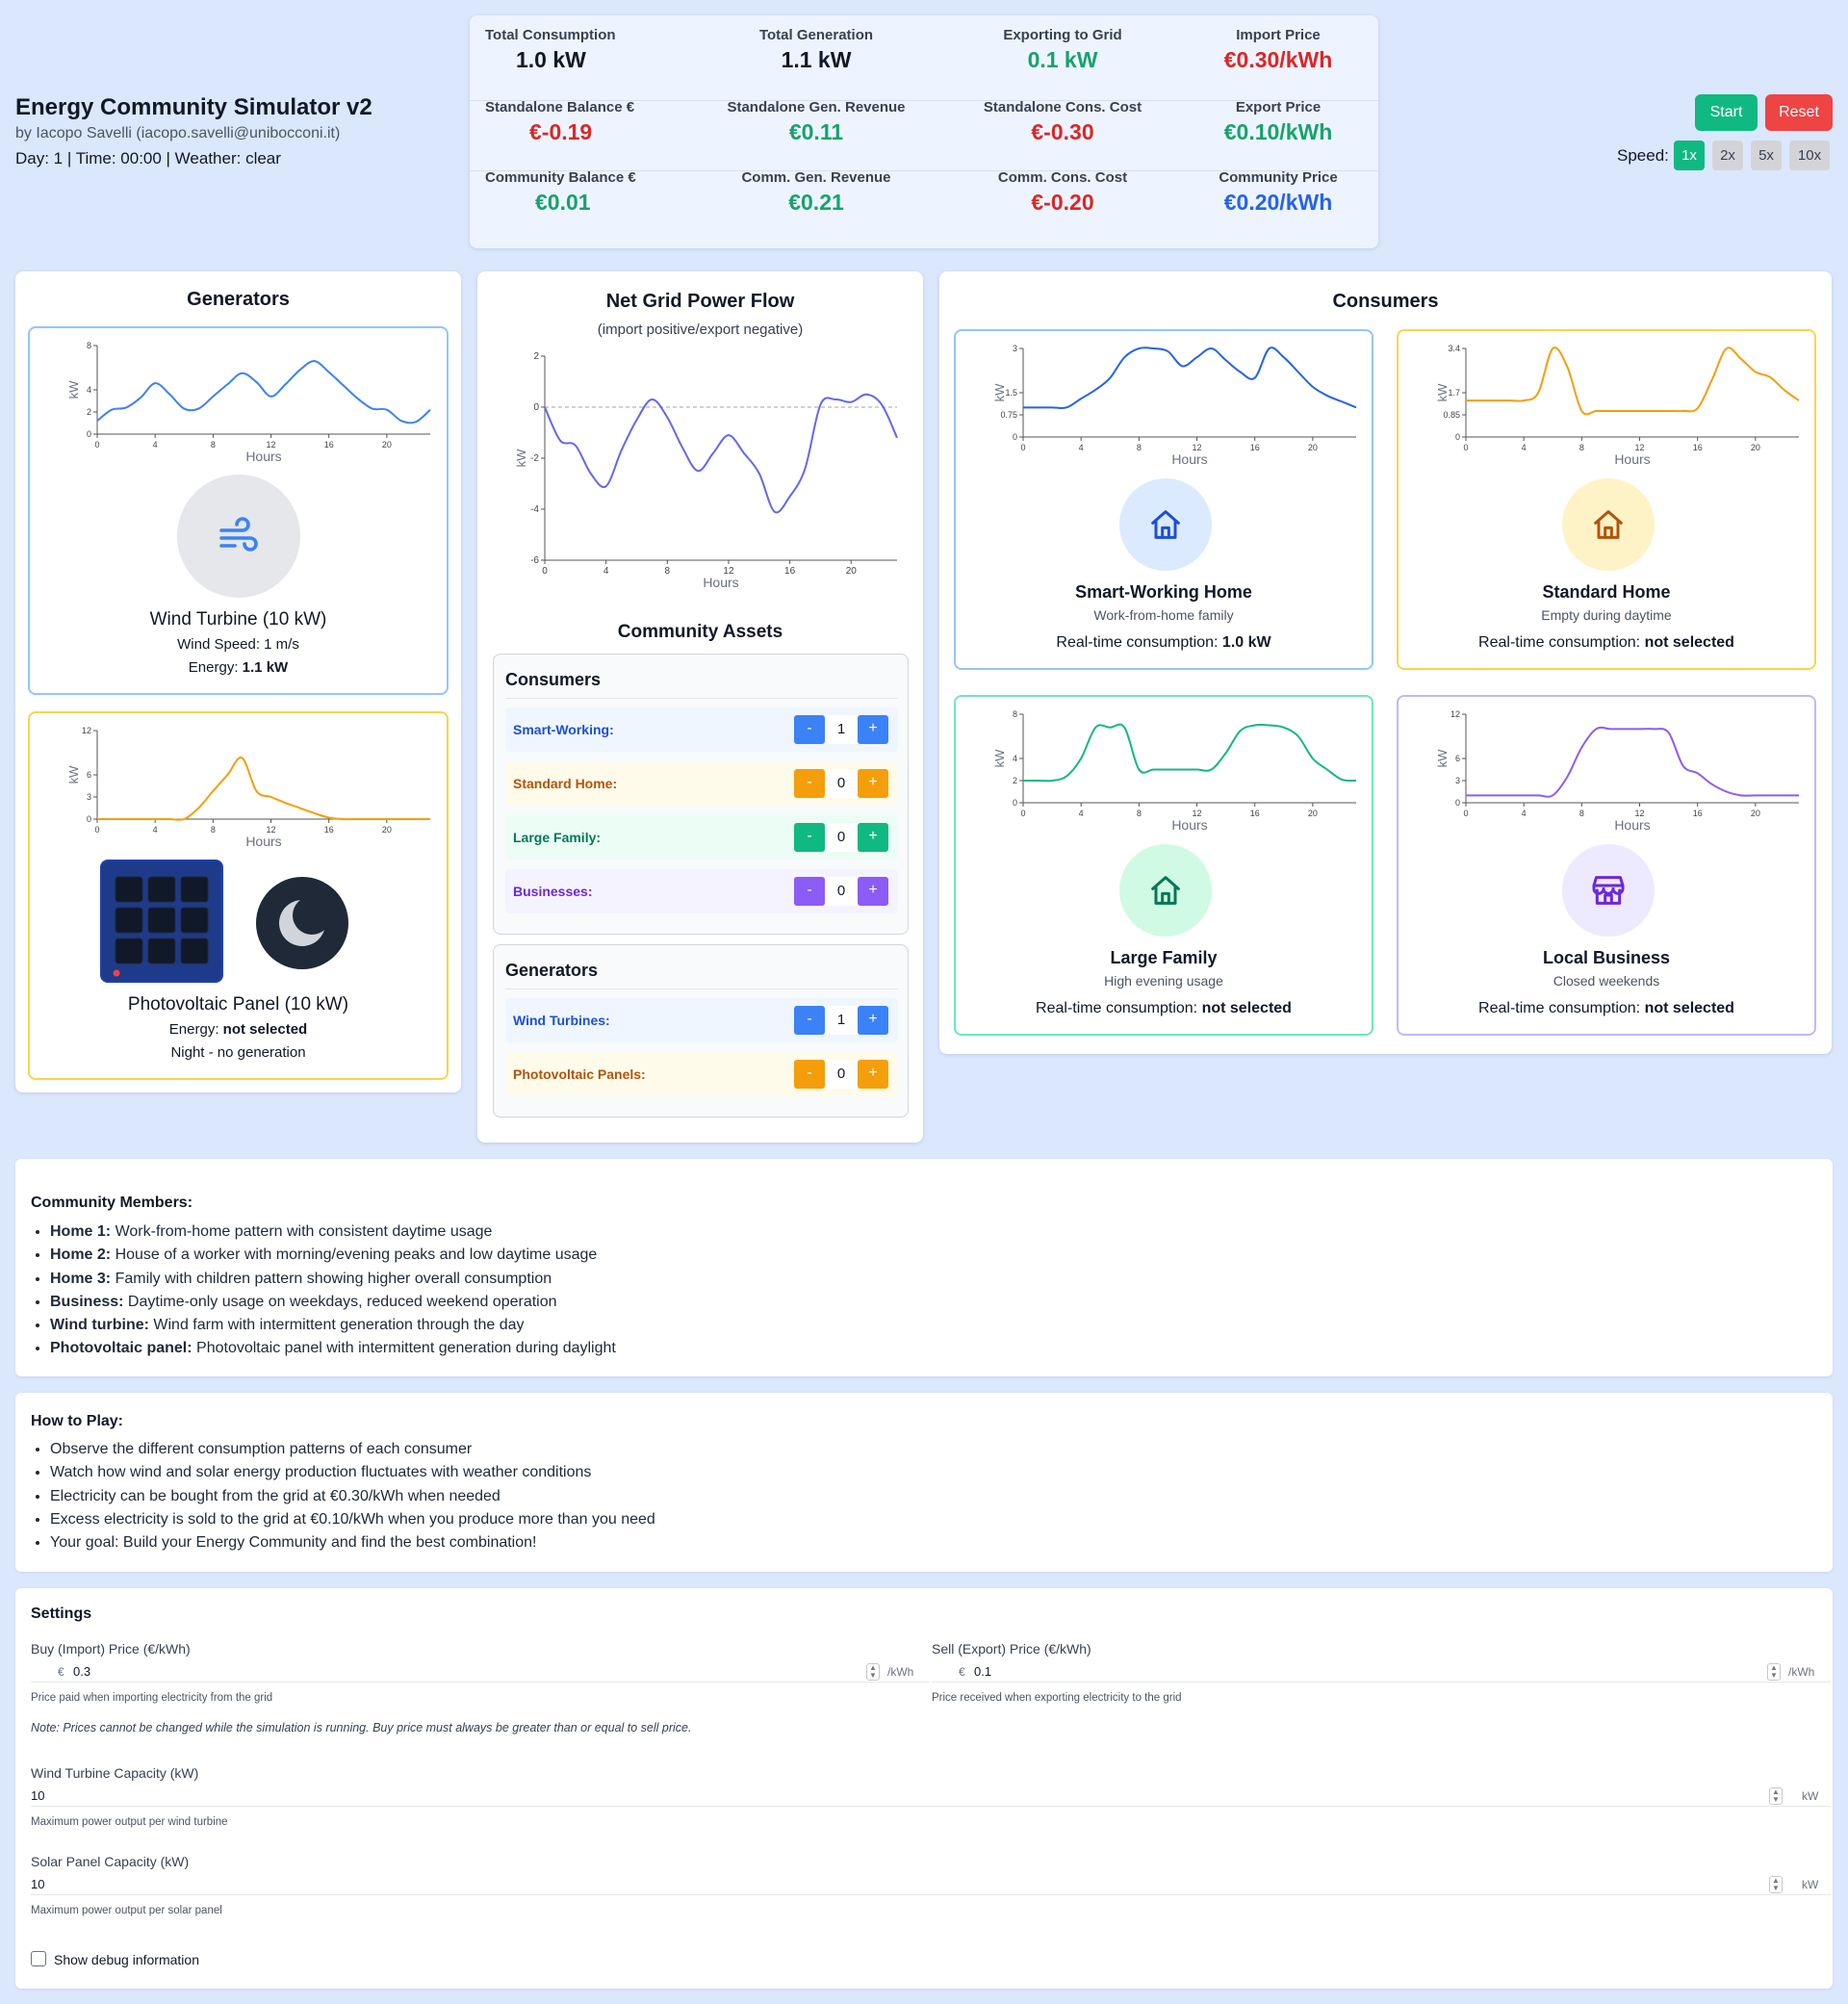 The width and height of the screenshot is (1848, 2004). I want to click on buy-price-label: Buy (Import) Price (€/kWh), so click(111, 1649).